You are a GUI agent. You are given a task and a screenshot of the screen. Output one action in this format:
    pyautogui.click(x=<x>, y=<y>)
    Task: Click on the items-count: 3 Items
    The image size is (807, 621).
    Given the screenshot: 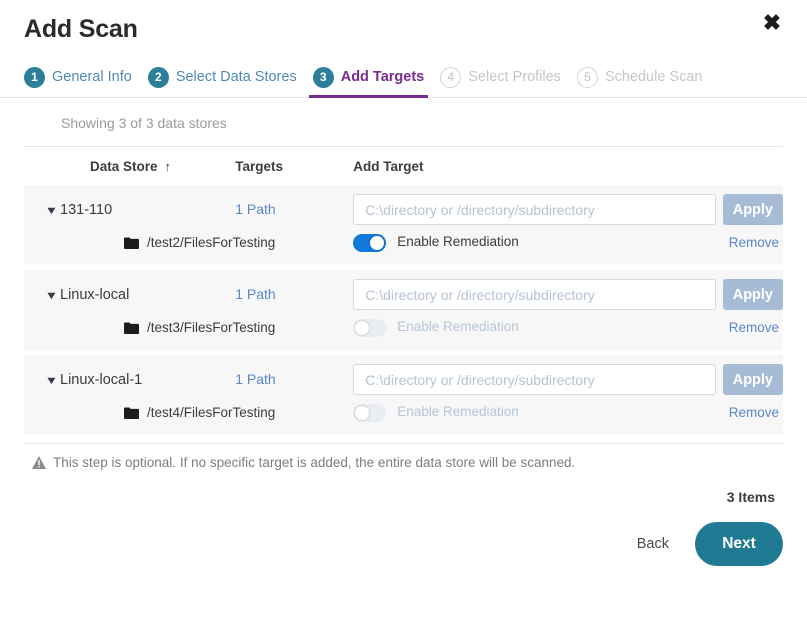 What is the action you would take?
    pyautogui.click(x=750, y=497)
    